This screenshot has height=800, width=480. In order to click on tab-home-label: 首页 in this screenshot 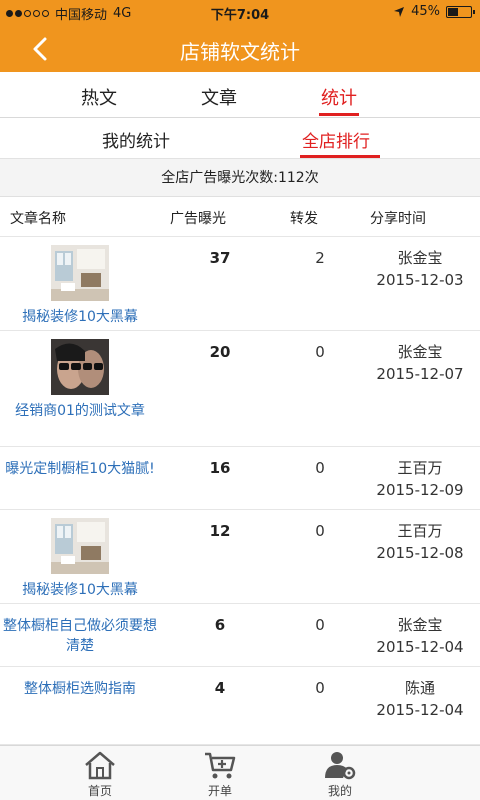, I will do `click(99, 791)`.